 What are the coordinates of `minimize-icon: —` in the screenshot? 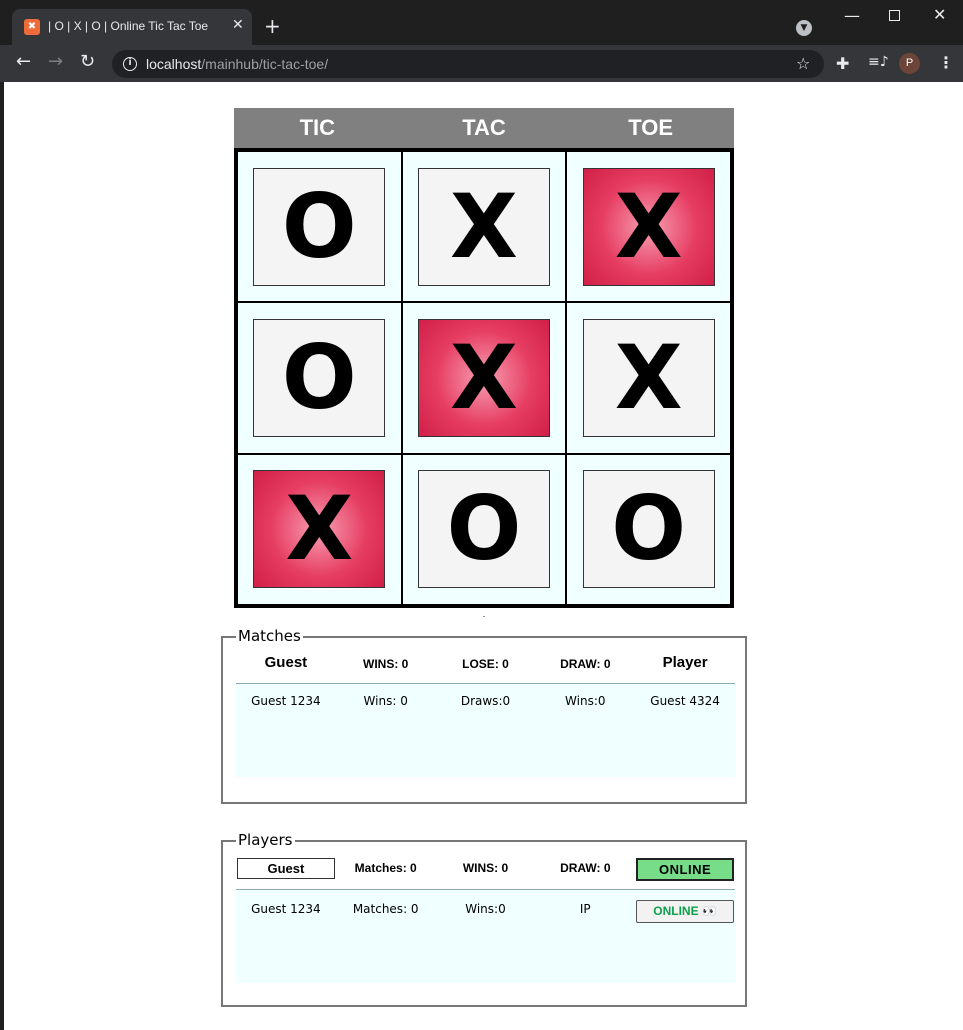 It's located at (852, 15).